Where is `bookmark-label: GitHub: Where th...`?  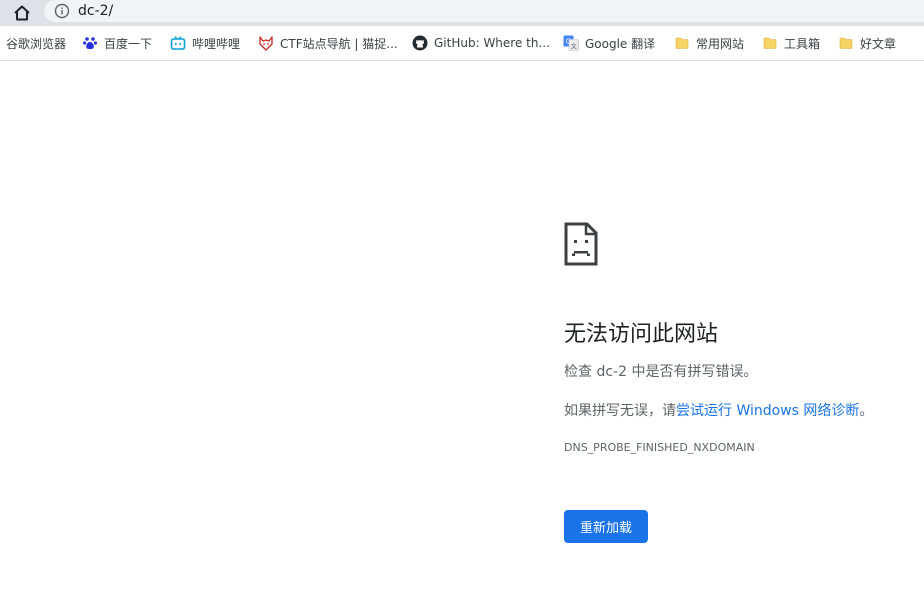 bookmark-label: GitHub: Where th... is located at coordinates (492, 43).